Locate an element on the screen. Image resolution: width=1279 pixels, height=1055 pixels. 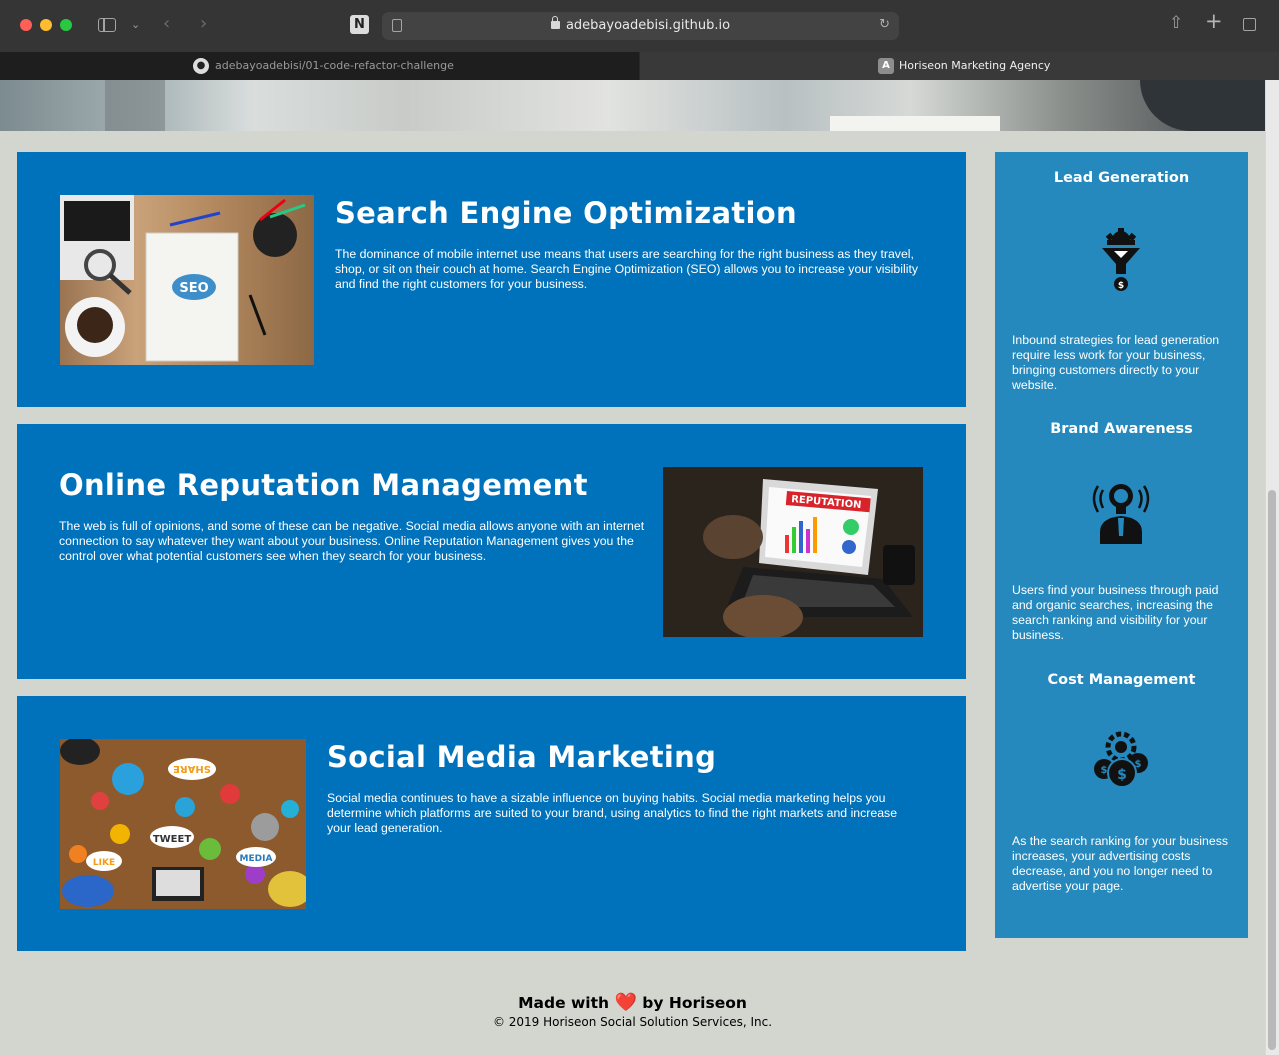
share-icon: ⇧ is located at coordinates (1176, 23).